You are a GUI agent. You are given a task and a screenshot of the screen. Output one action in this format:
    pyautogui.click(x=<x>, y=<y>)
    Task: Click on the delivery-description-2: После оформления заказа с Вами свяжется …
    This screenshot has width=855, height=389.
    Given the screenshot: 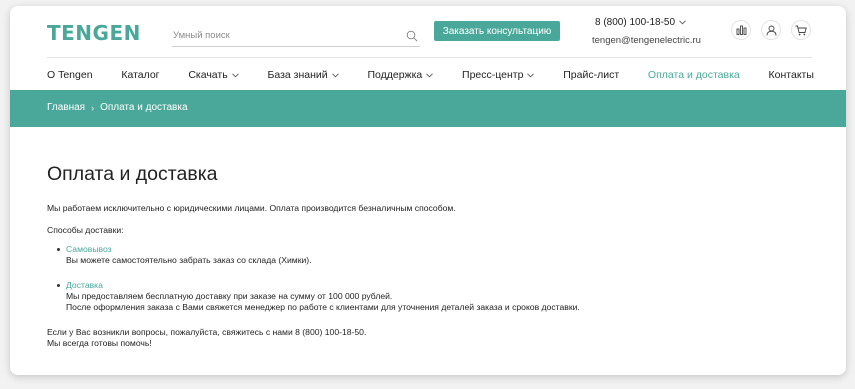 What is the action you would take?
    pyautogui.click(x=323, y=307)
    